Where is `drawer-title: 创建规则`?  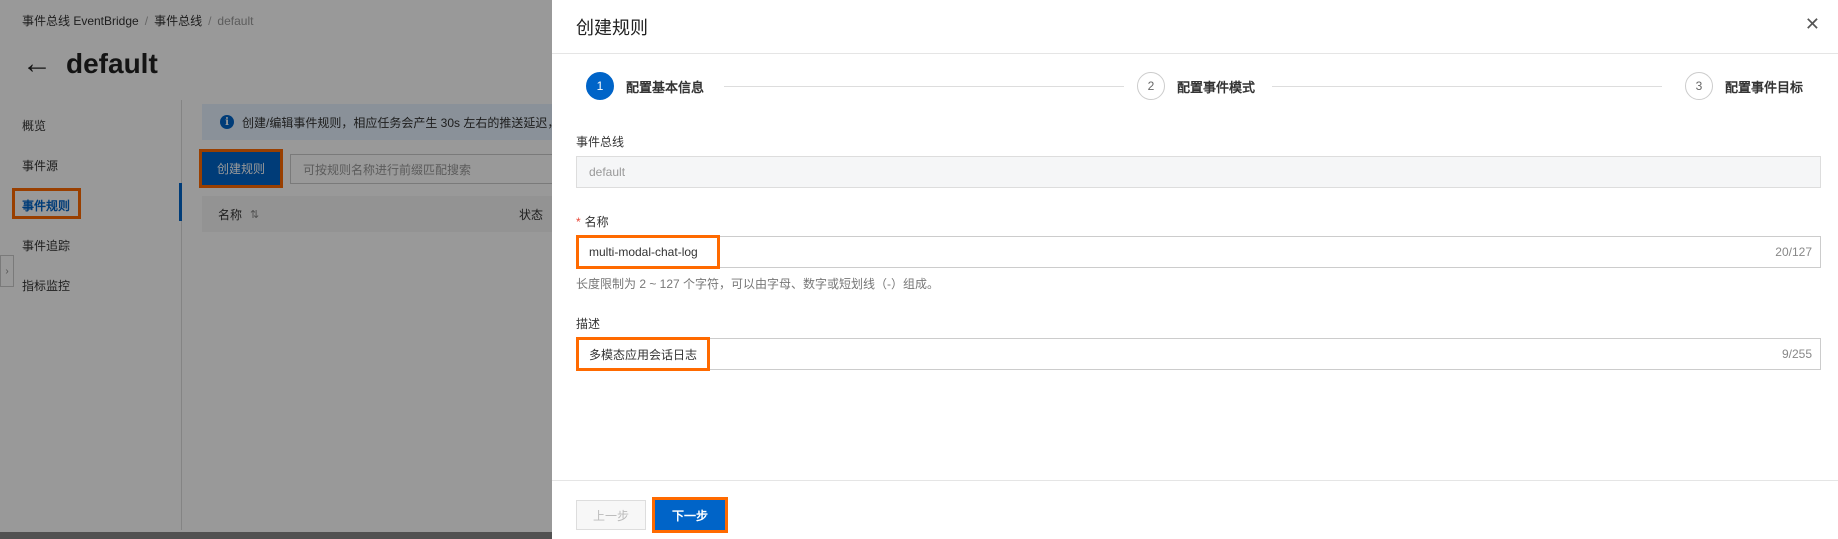
drawer-title: 创建规则 is located at coordinates (612, 28).